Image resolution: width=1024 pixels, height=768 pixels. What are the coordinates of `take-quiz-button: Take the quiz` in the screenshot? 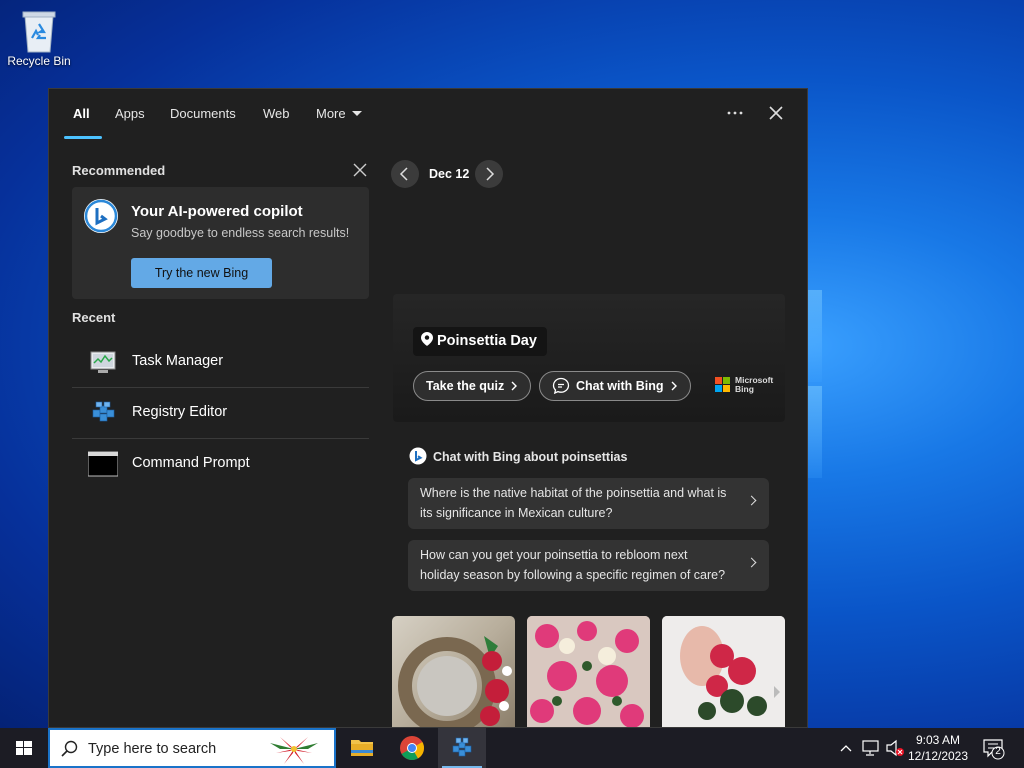 It's located at (472, 386).